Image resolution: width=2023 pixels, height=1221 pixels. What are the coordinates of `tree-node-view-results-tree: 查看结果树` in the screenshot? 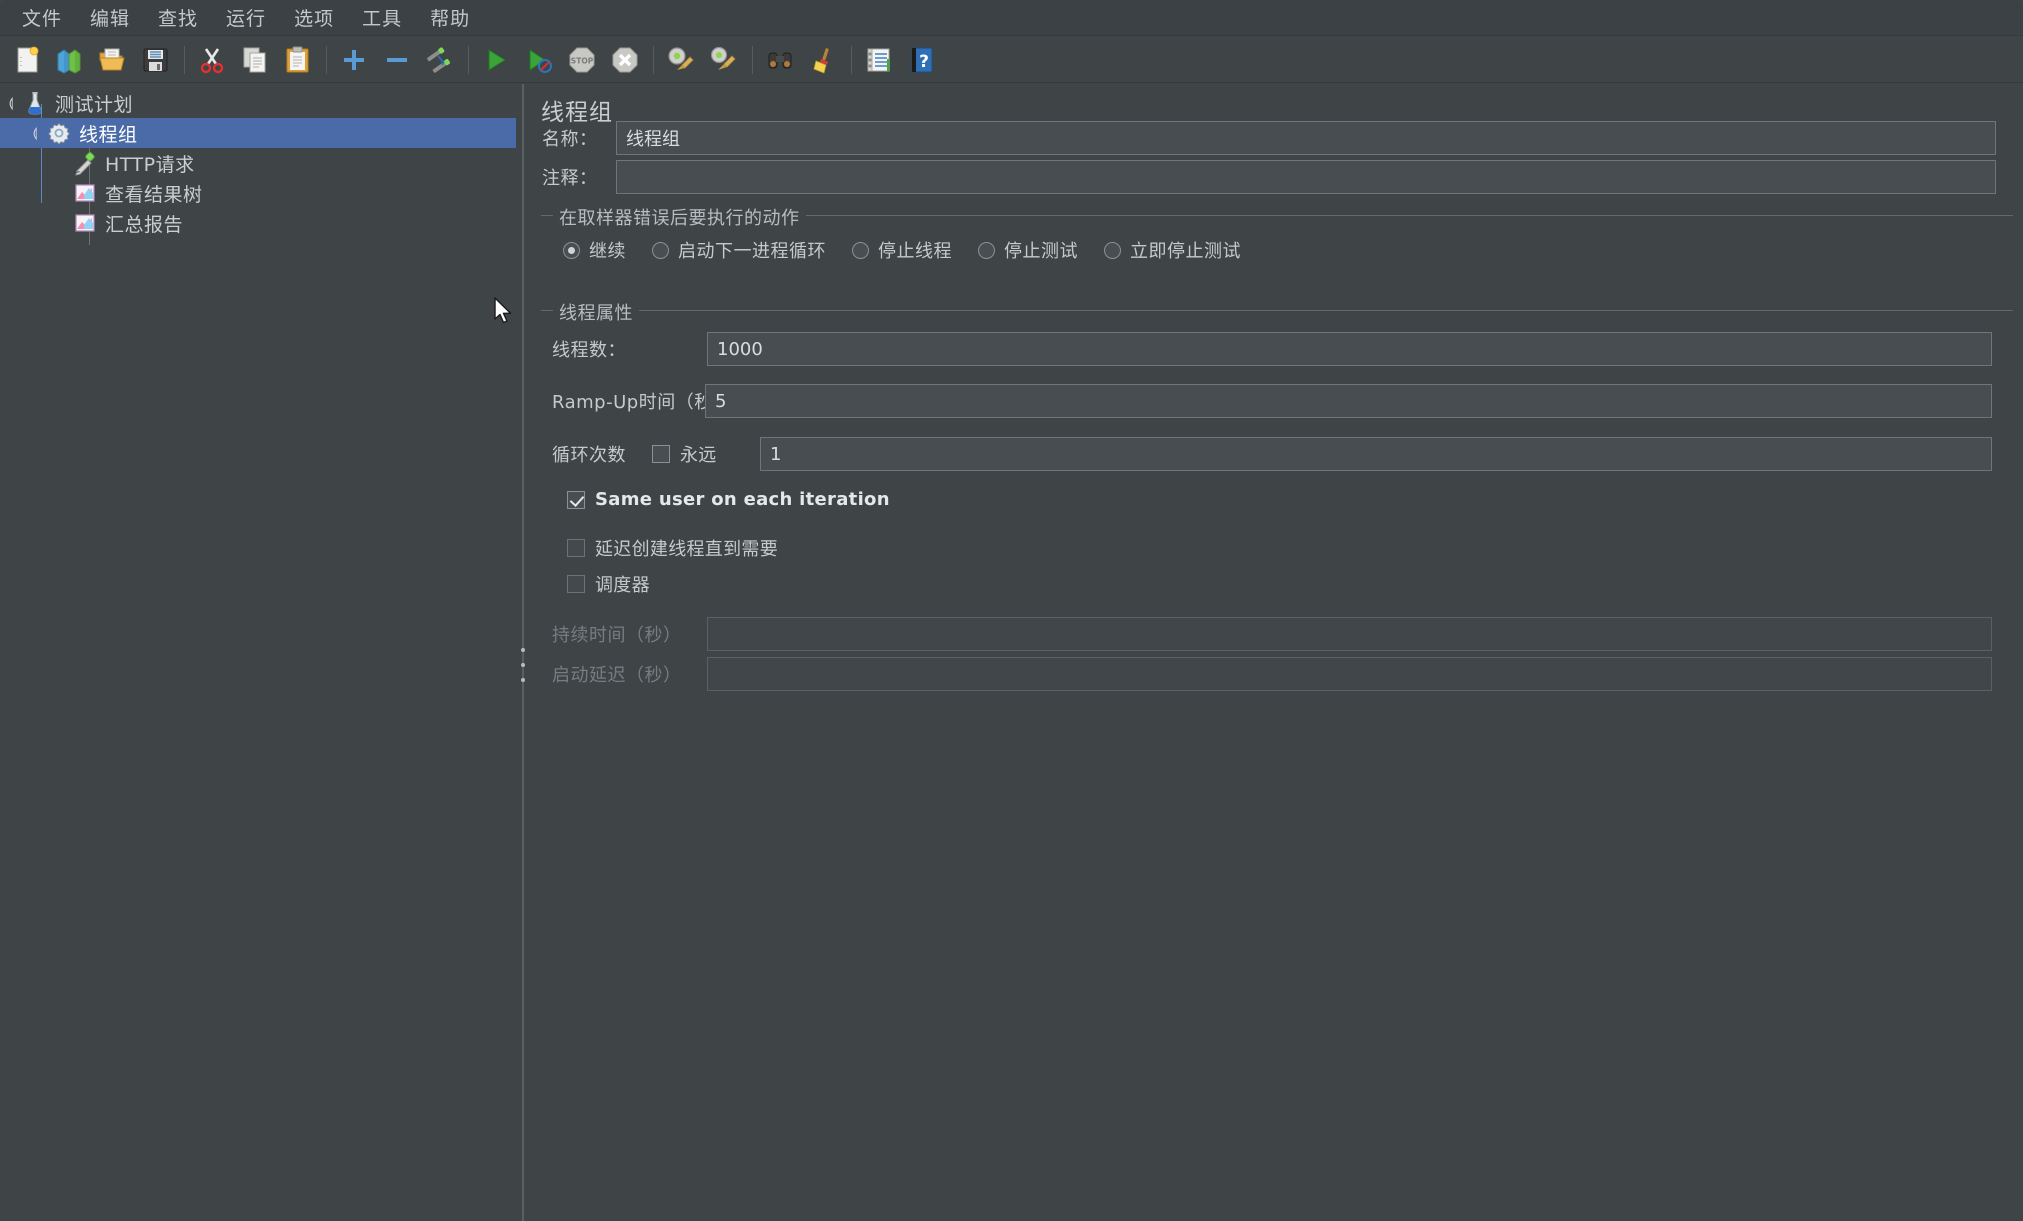 It's located at (258, 193).